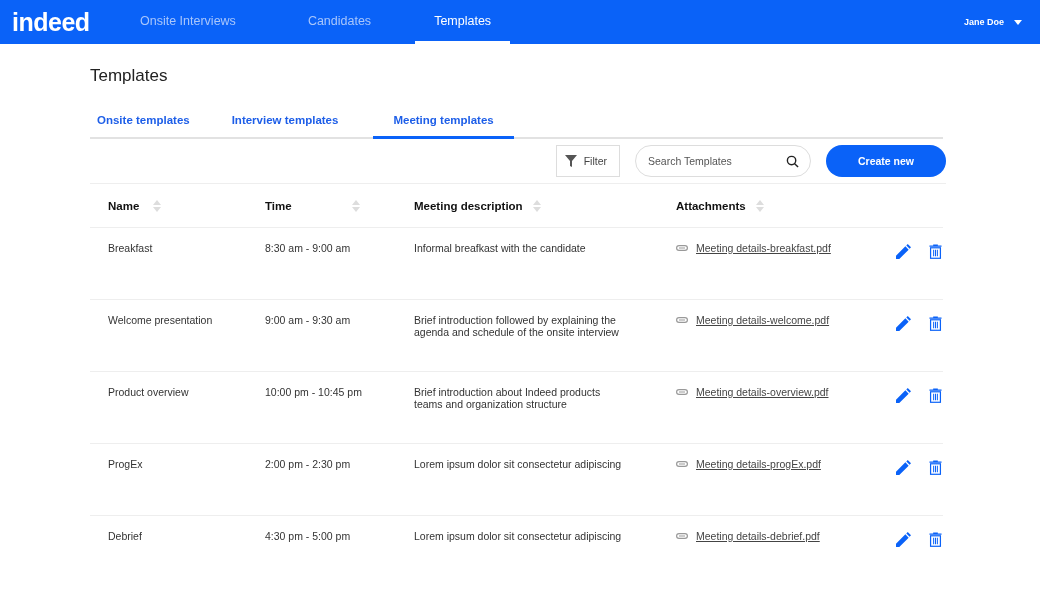  What do you see at coordinates (992, 22) in the screenshot?
I see `user-menu: Jane Doe` at bounding box center [992, 22].